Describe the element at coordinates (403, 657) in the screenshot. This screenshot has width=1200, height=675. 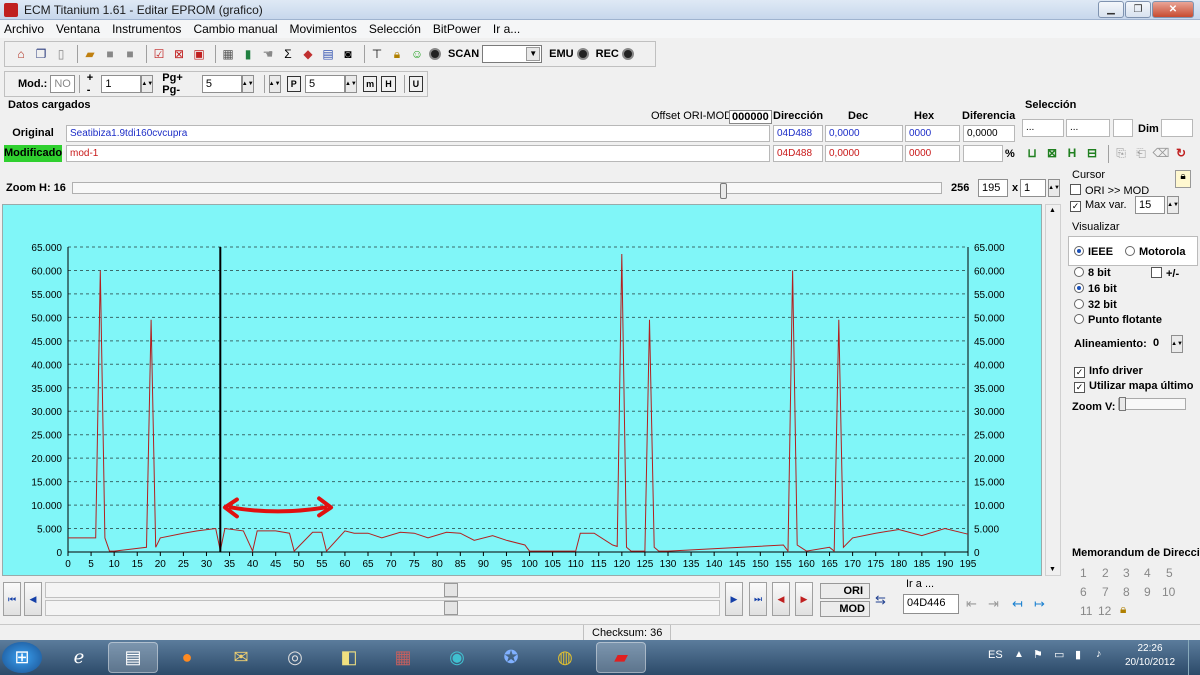
I see `taskbar-winrar-icon: ▦` at that location.